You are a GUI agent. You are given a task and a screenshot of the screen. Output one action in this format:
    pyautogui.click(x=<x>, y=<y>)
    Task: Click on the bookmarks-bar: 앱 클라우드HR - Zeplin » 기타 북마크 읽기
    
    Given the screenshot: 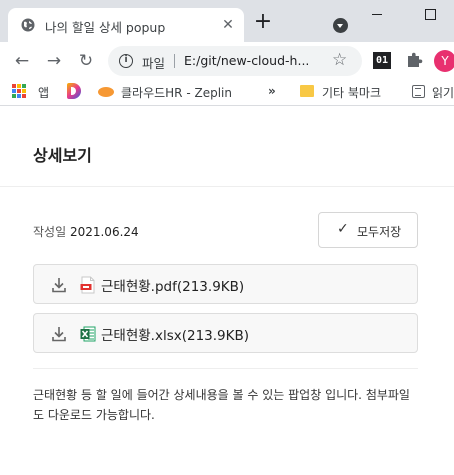 What is the action you would take?
    pyautogui.click(x=227, y=92)
    